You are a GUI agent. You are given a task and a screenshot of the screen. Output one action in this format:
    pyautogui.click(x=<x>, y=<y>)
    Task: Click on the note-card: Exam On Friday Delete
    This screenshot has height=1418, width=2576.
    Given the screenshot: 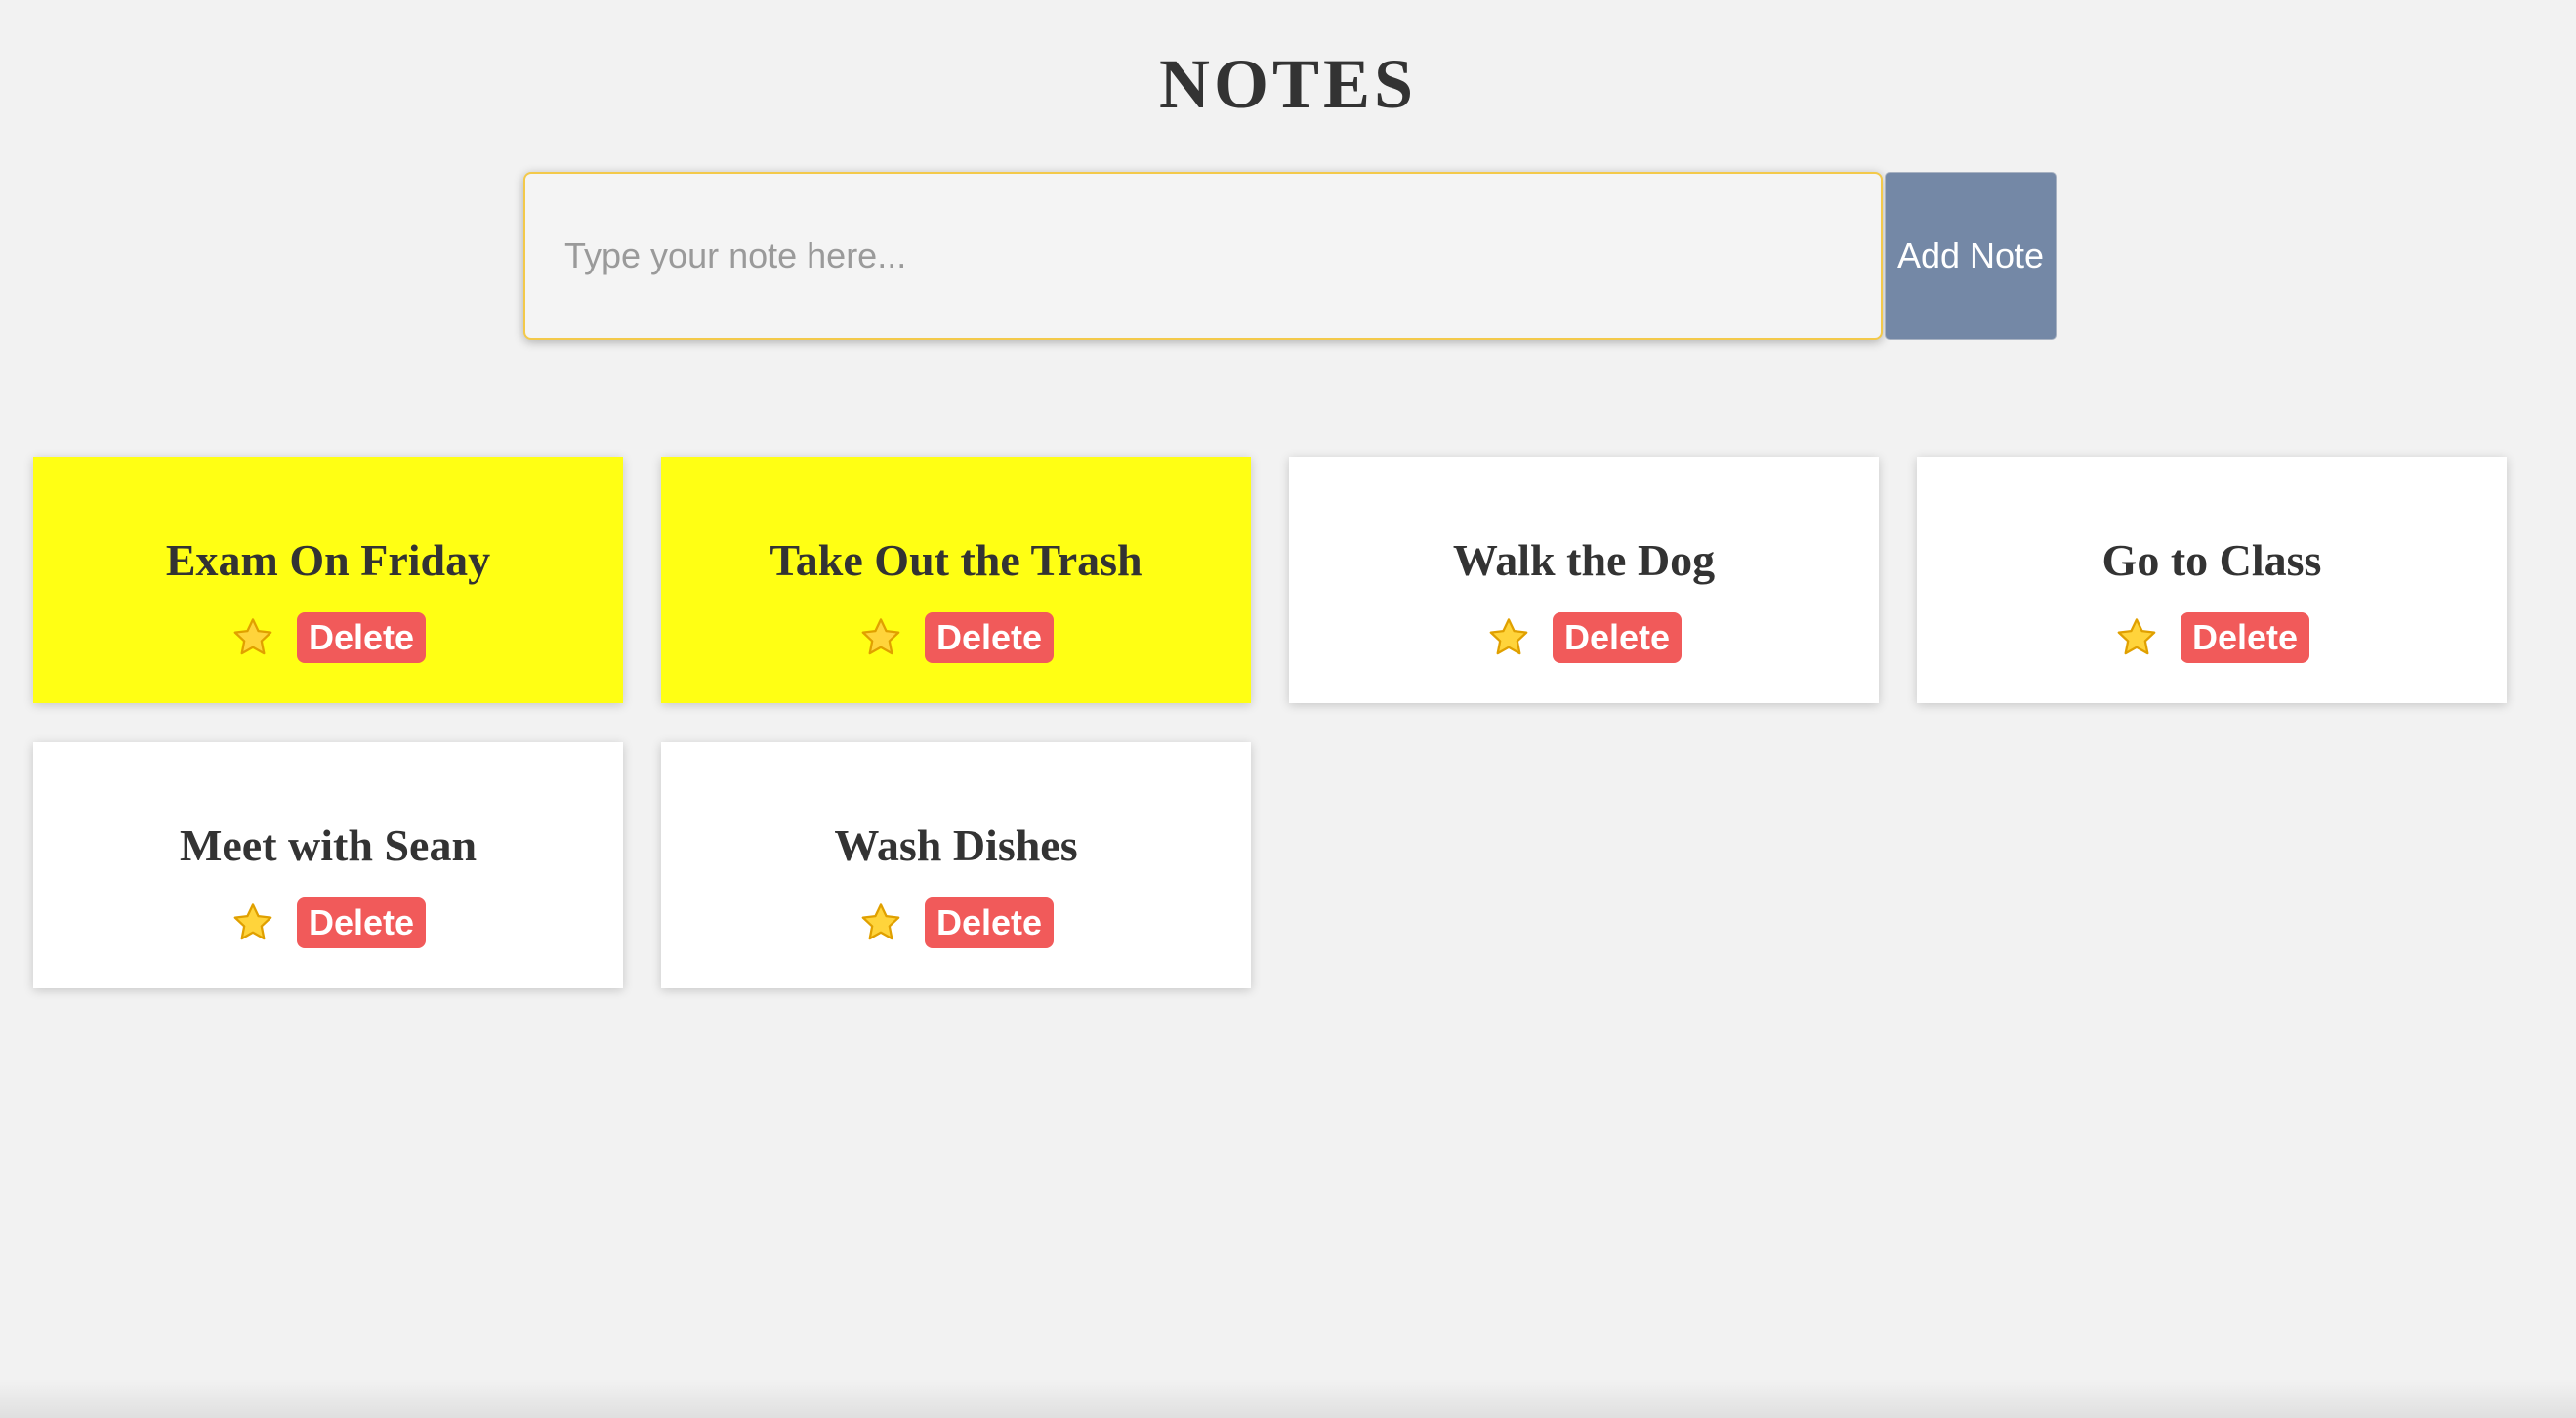 What is the action you would take?
    pyautogui.click(x=328, y=580)
    